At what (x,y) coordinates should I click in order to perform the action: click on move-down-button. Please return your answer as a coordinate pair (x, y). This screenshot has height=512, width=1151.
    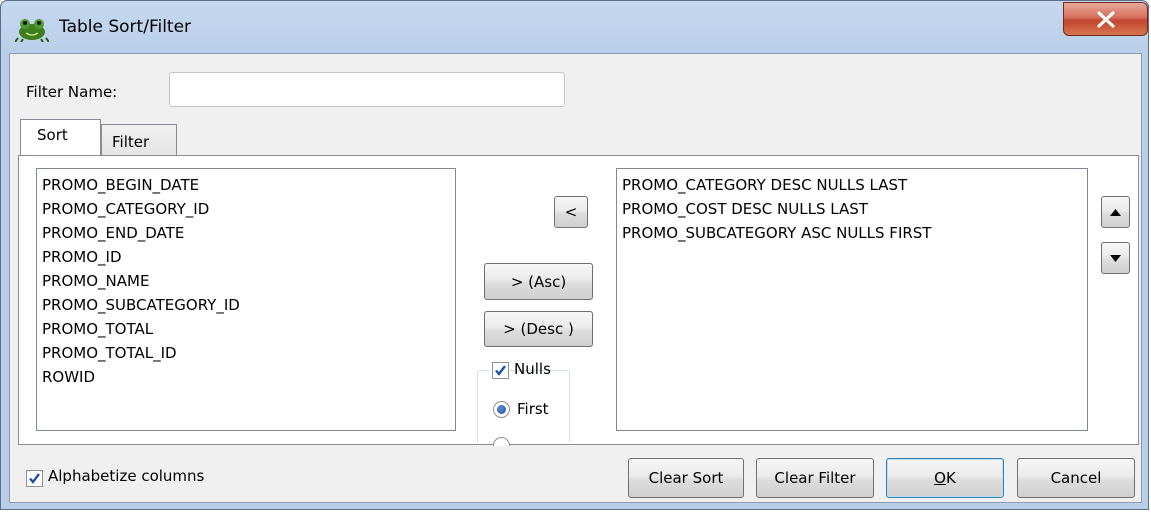
    Looking at the image, I should click on (1115, 258).